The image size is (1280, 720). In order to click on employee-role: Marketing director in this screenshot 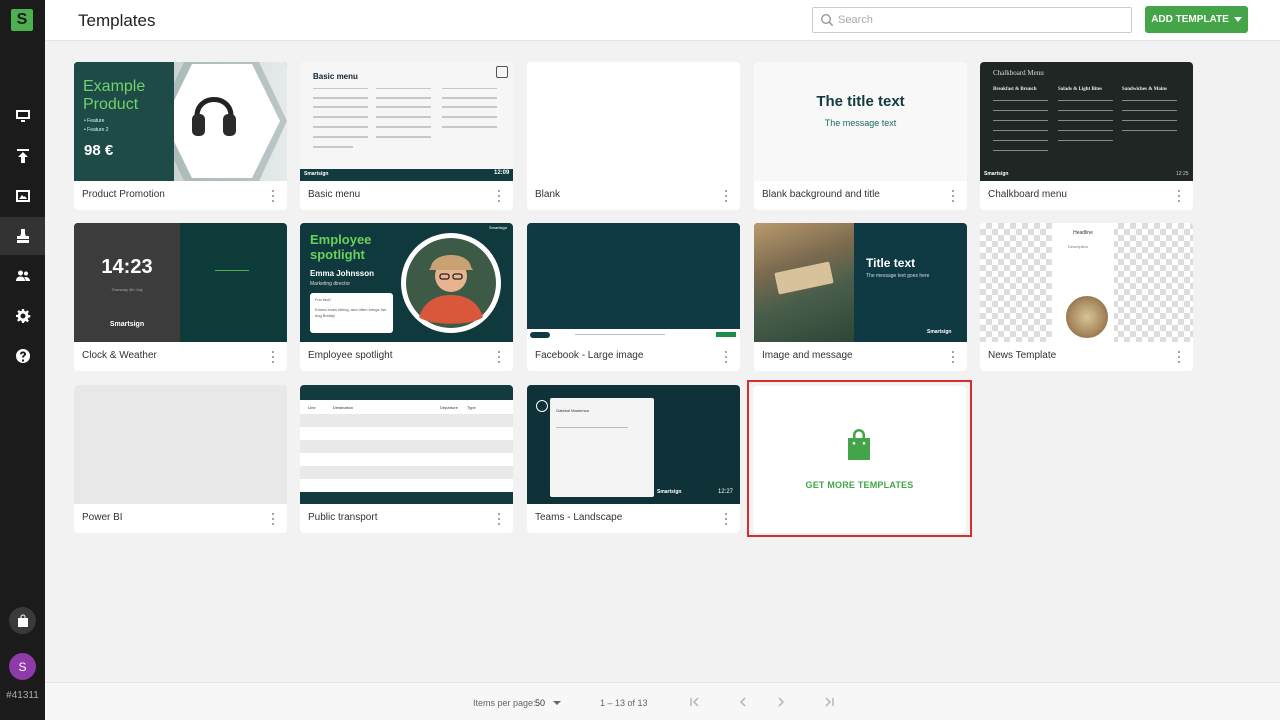, I will do `click(330, 284)`.